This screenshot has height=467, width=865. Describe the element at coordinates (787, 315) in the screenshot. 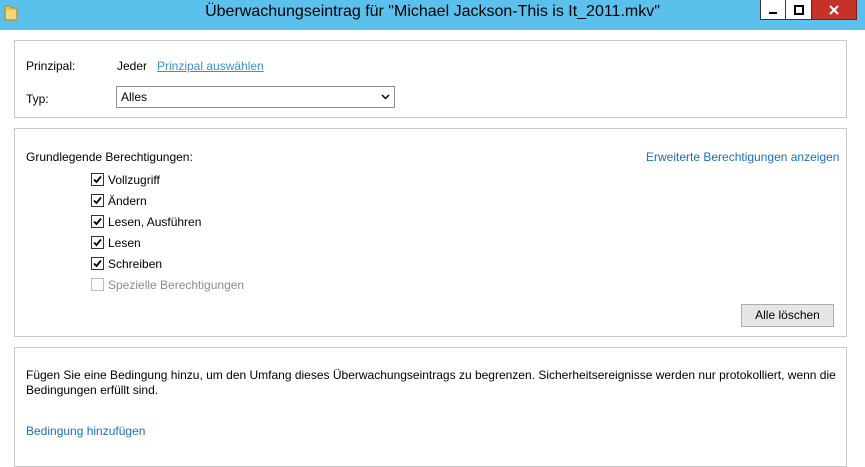

I see `clear-all-button: Alle löschen` at that location.